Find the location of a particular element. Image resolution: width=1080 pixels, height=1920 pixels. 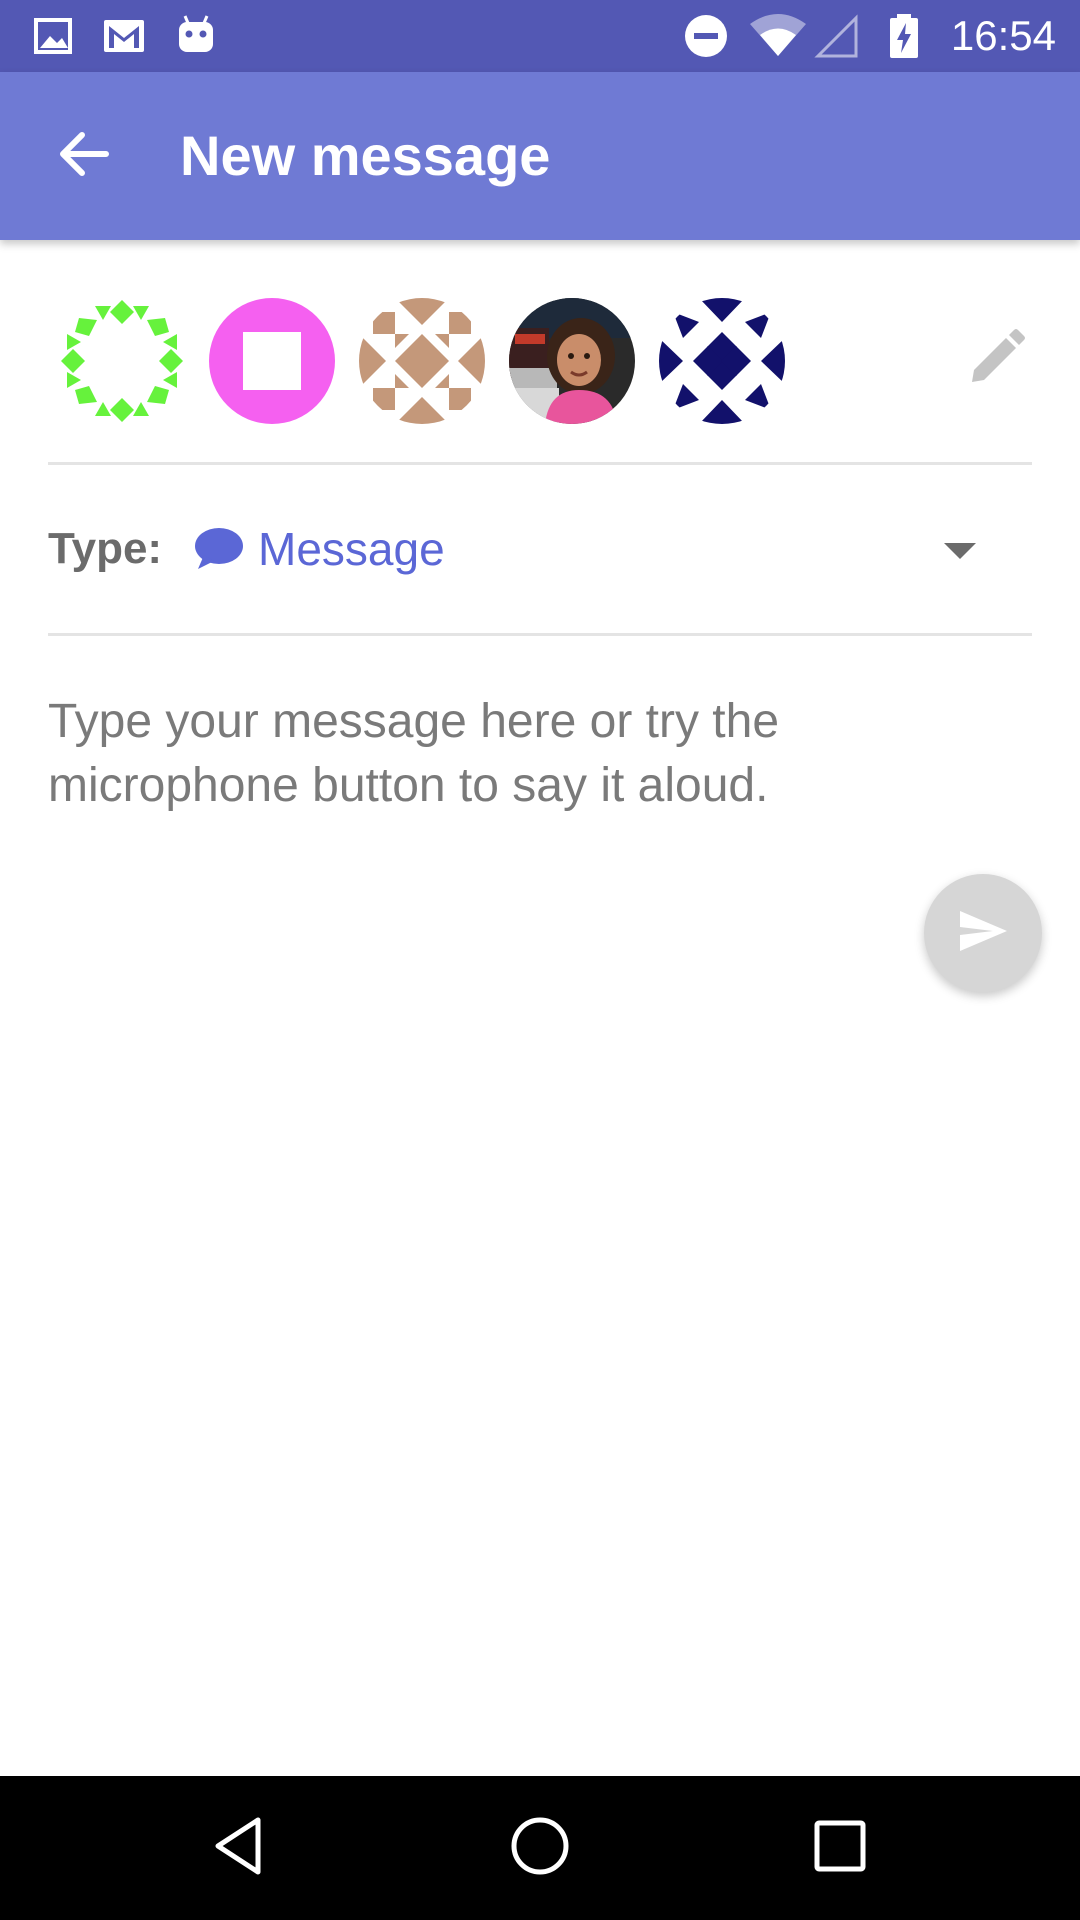

arrow-back-icon is located at coordinates (84, 156).